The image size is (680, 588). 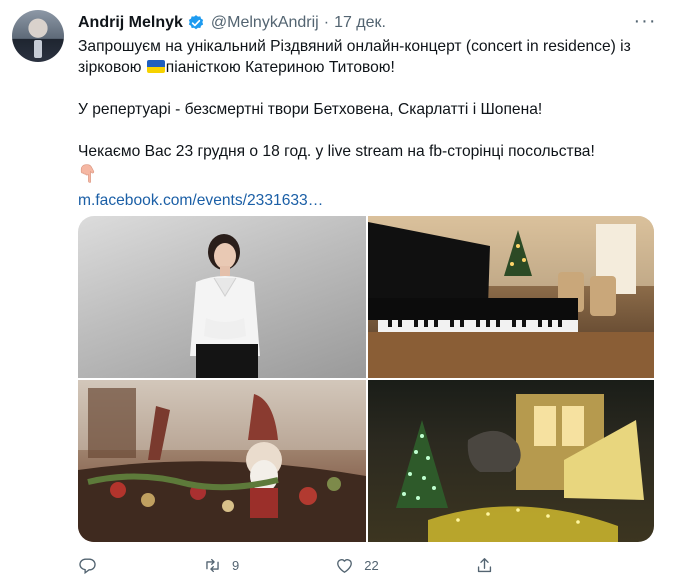 I want to click on photo-christmas-gnome, so click(x=222, y=461).